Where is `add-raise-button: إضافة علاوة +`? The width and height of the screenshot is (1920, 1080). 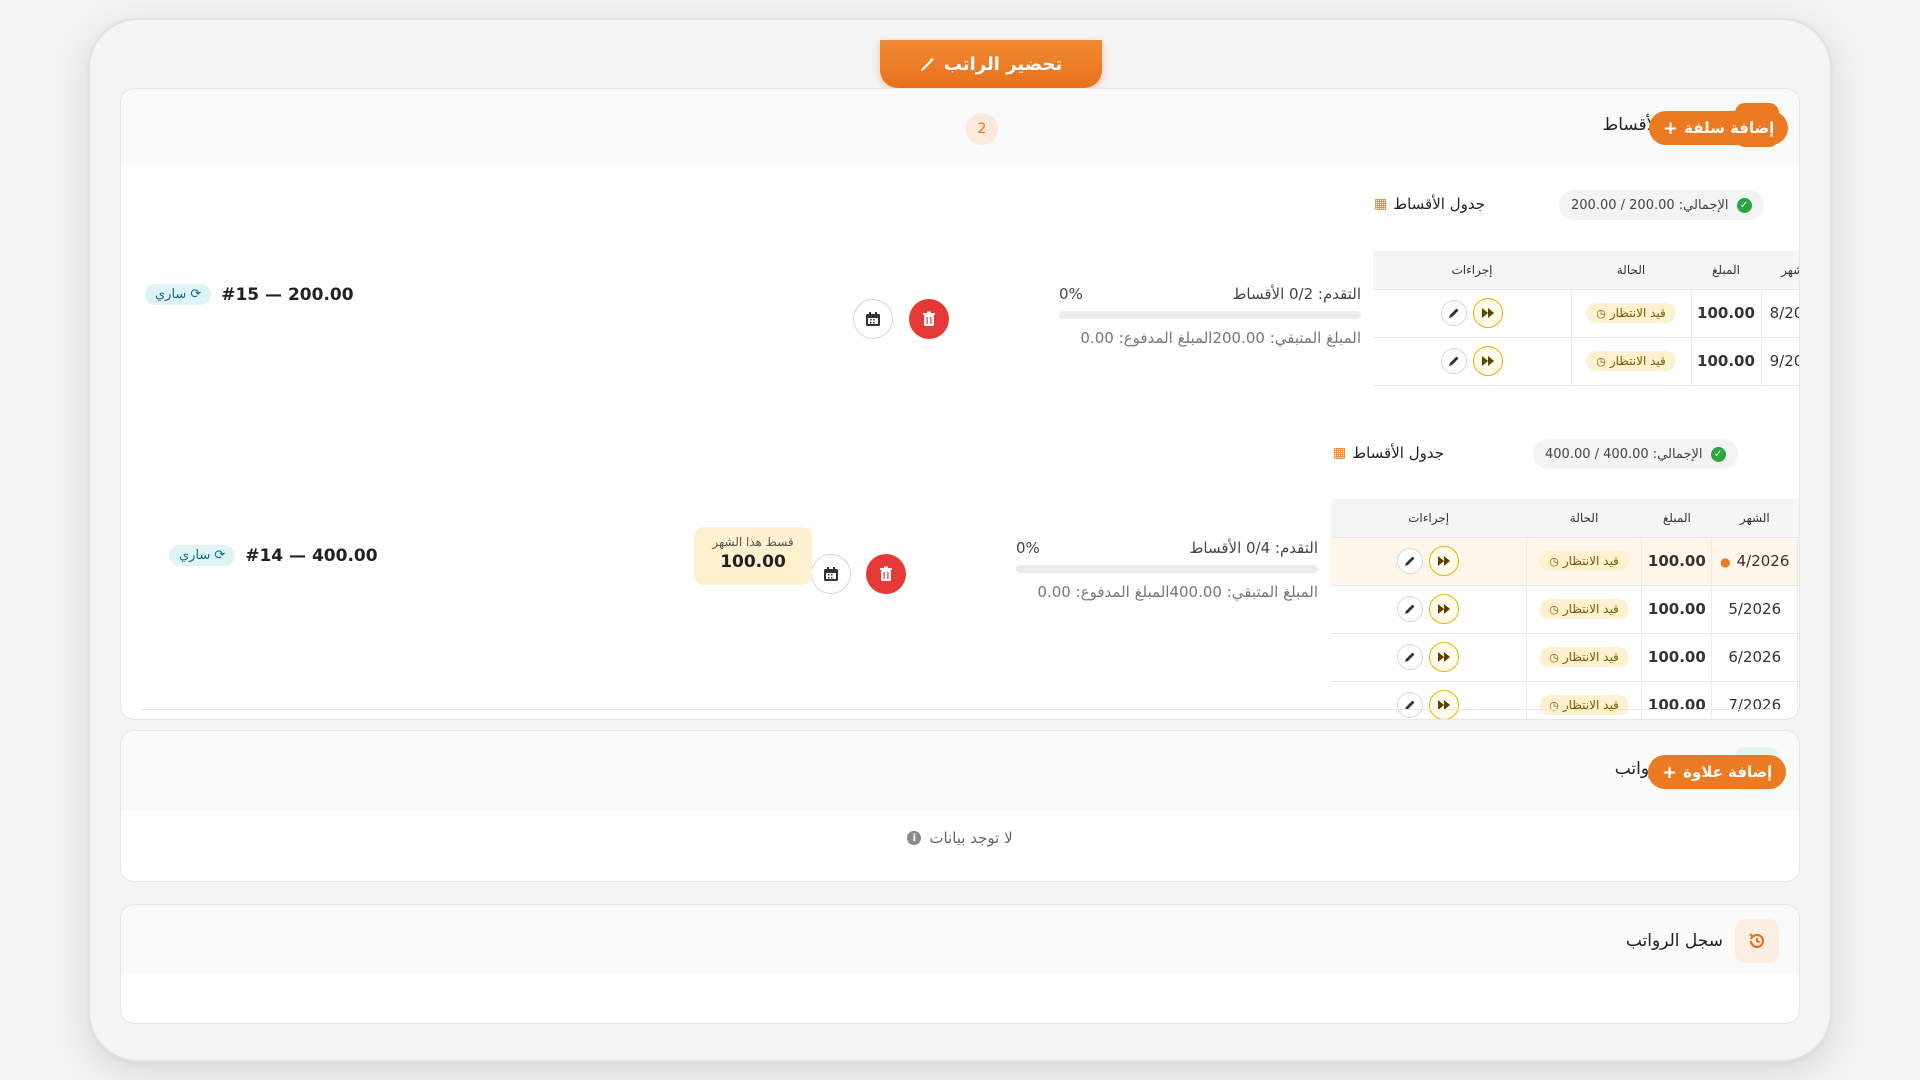
add-raise-button: إضافة علاوة + is located at coordinates (1717, 772).